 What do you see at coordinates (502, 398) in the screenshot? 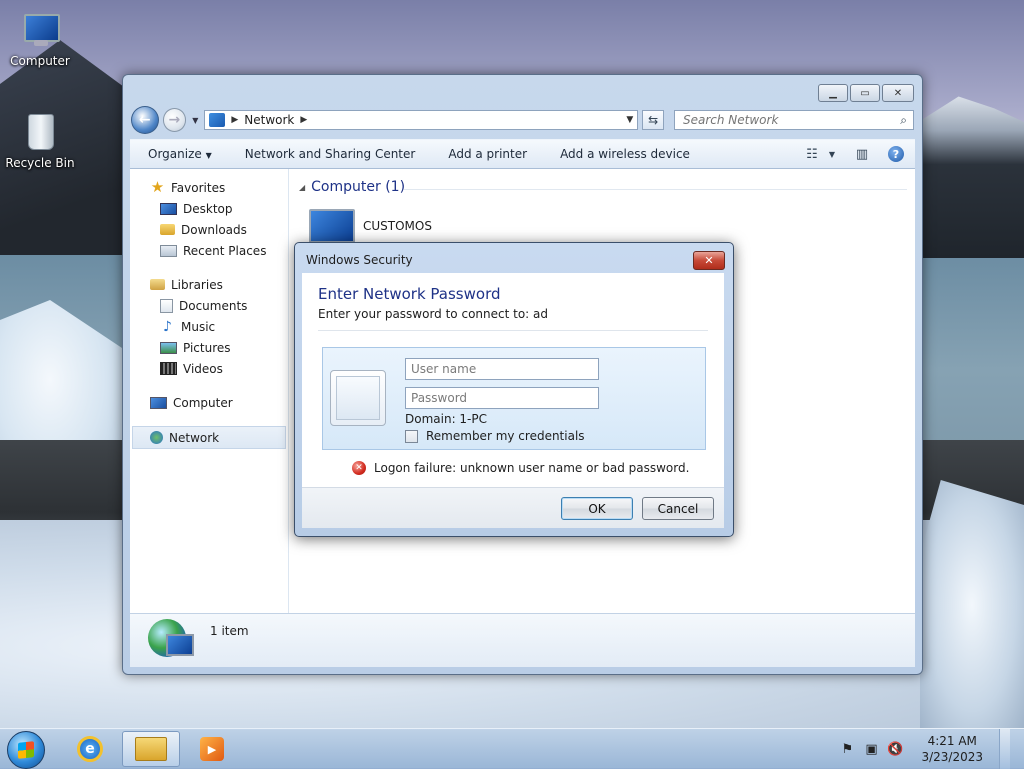
I see `password-input` at bounding box center [502, 398].